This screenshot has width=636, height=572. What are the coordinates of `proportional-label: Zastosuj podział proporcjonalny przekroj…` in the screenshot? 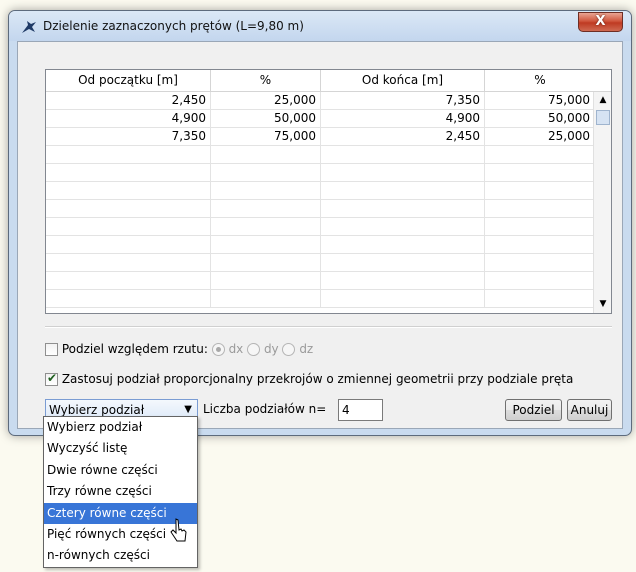 It's located at (317, 379).